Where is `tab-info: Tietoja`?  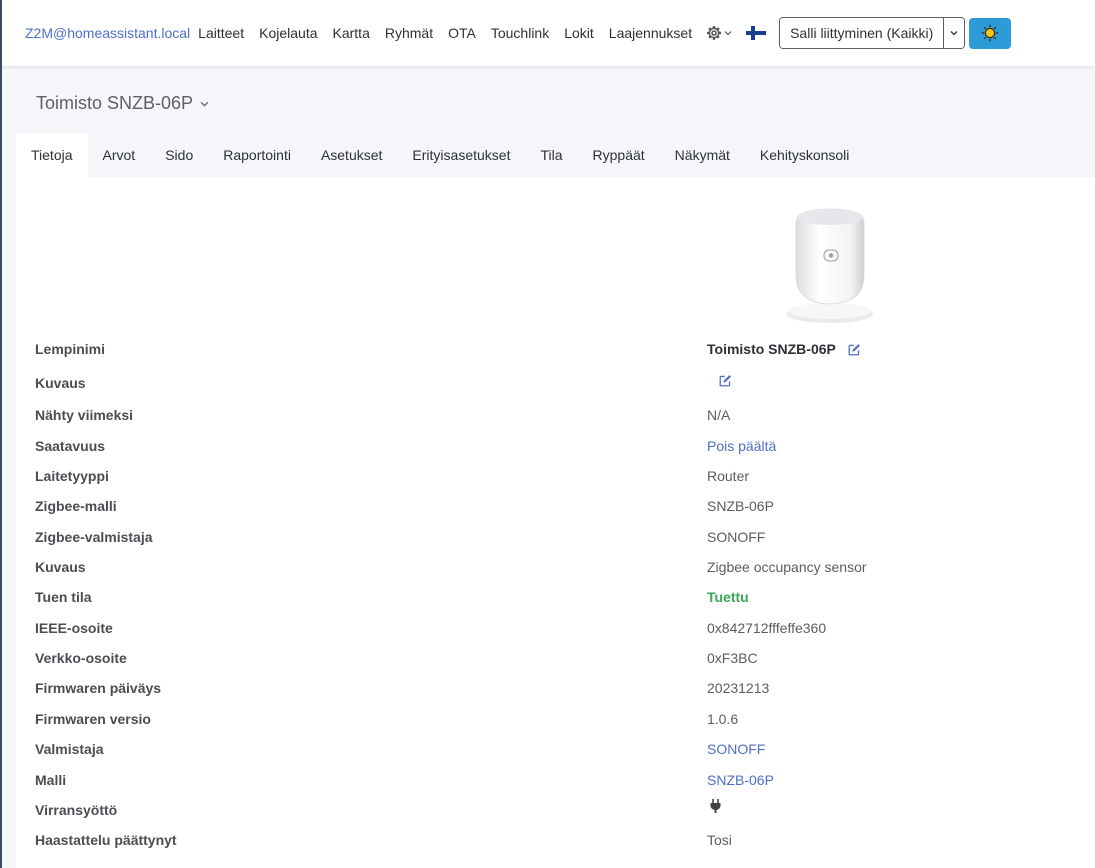 tab-info: Tietoja is located at coordinates (52, 155).